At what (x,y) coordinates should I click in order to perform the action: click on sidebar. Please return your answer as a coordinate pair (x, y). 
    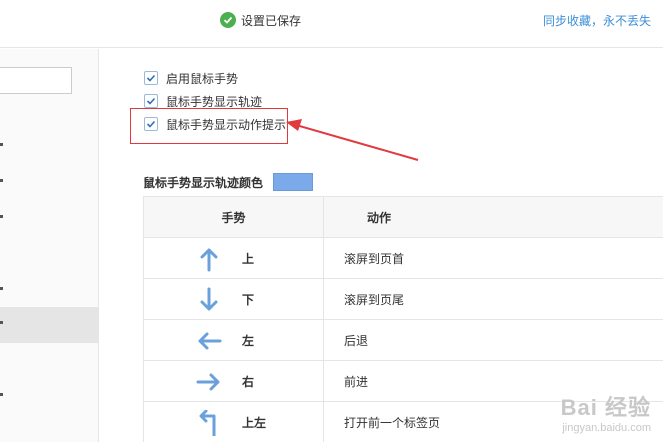
    Looking at the image, I should click on (49, 245).